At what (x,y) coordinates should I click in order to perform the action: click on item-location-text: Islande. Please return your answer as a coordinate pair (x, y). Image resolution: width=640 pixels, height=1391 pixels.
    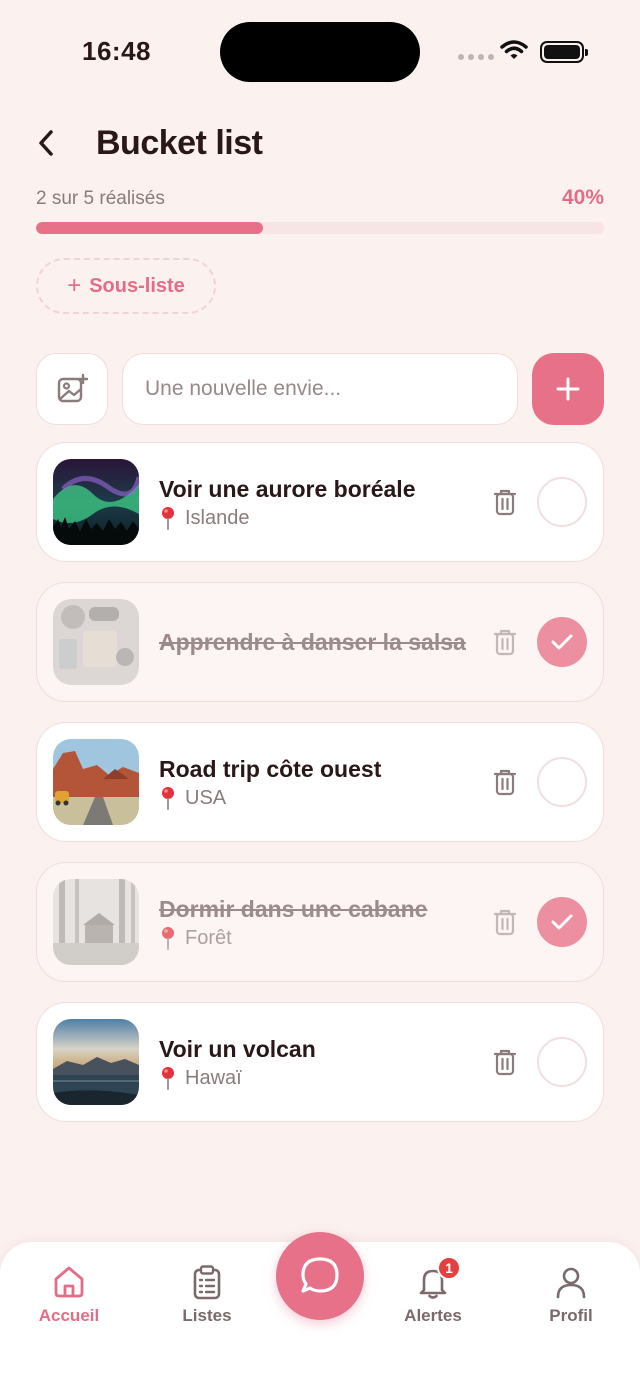
    Looking at the image, I should click on (217, 517).